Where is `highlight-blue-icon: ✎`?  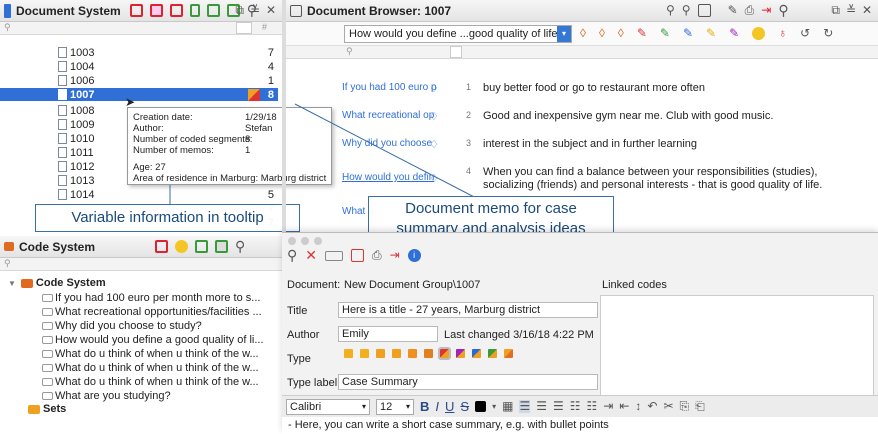 highlight-blue-icon: ✎ is located at coordinates (688, 33).